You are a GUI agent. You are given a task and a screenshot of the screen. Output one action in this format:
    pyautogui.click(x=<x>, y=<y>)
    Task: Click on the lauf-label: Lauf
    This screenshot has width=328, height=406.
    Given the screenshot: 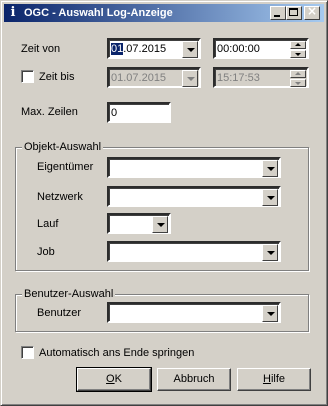 What is the action you would take?
    pyautogui.click(x=48, y=224)
    